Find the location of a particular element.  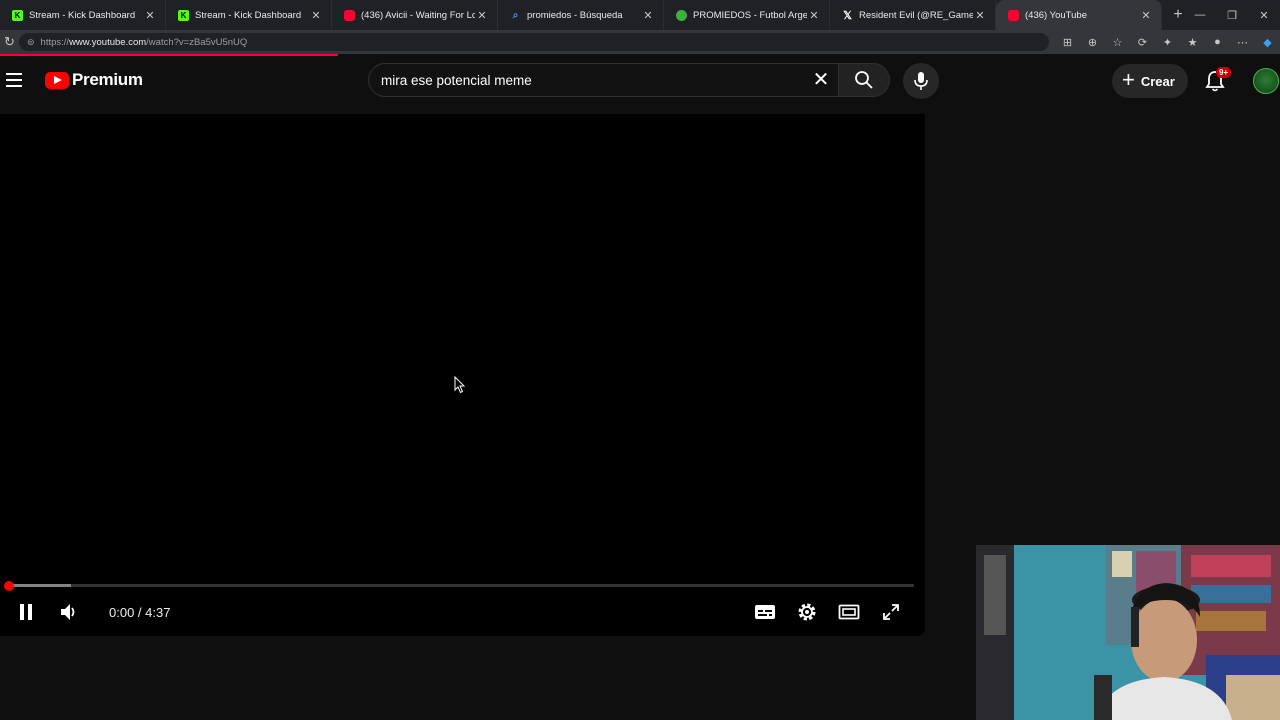

fullscreen-button is located at coordinates (891, 612).